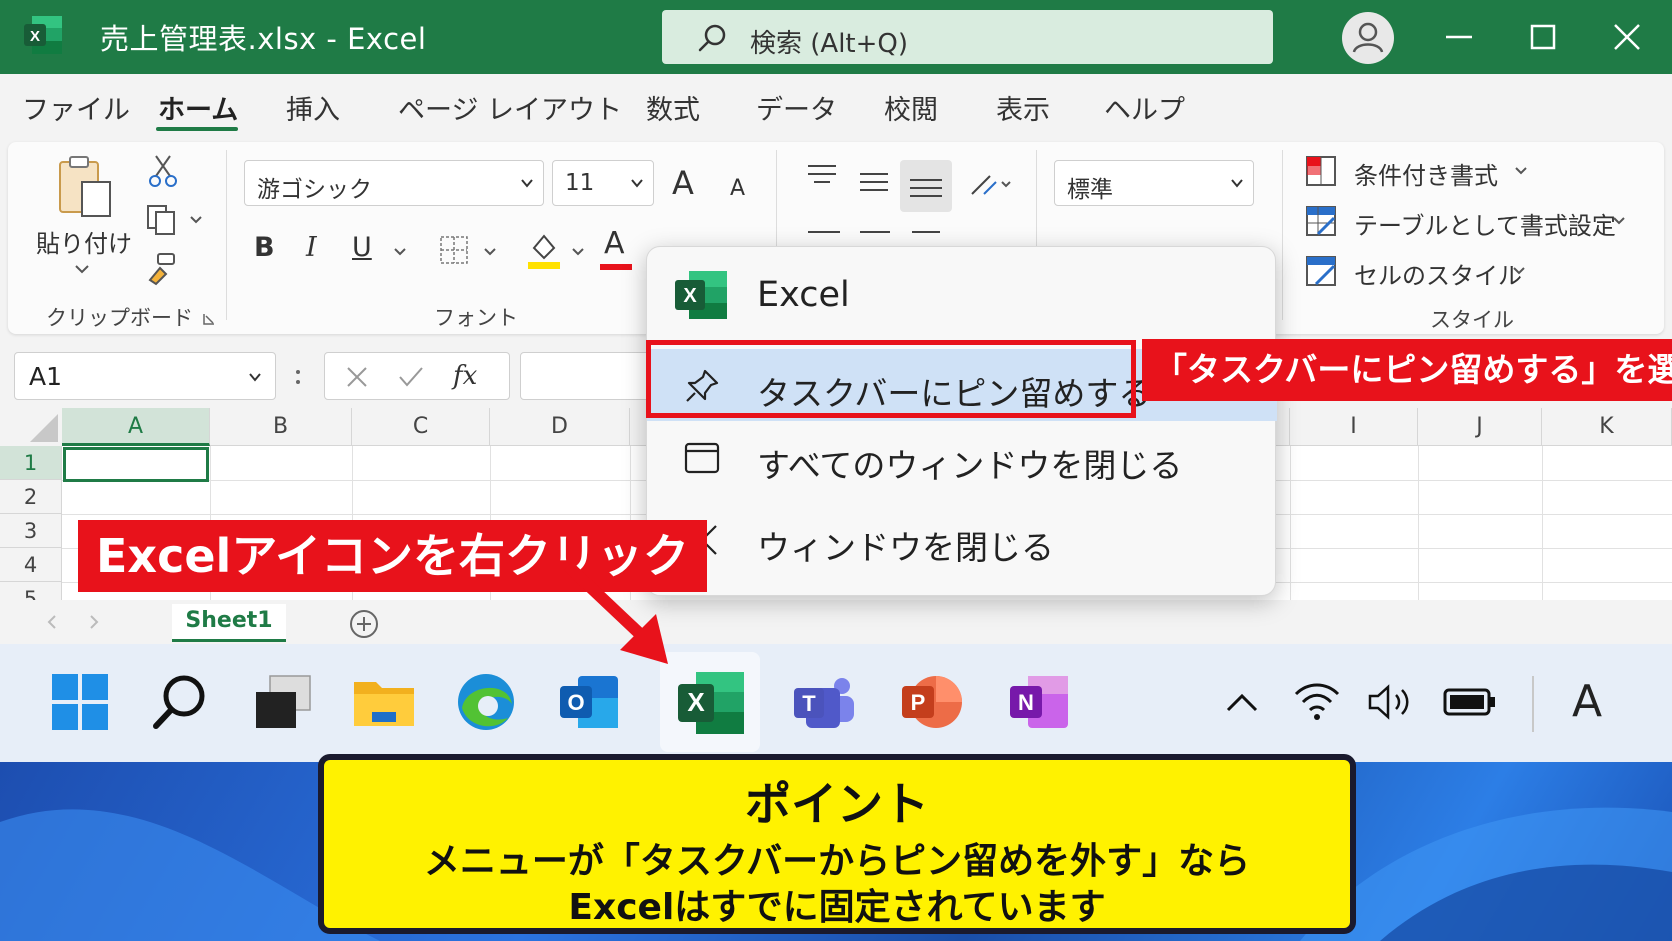 This screenshot has width=1672, height=941. What do you see at coordinates (411, 377) in the screenshot?
I see `enter-check-icon` at bounding box center [411, 377].